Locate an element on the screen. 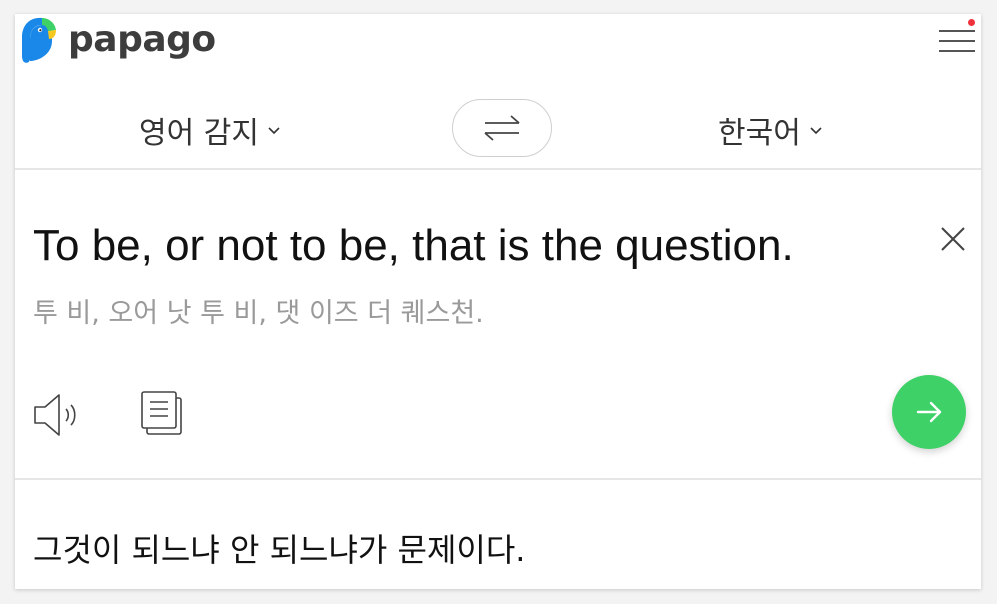 This screenshot has width=997, height=604. speaker-icon is located at coordinates (55, 415).